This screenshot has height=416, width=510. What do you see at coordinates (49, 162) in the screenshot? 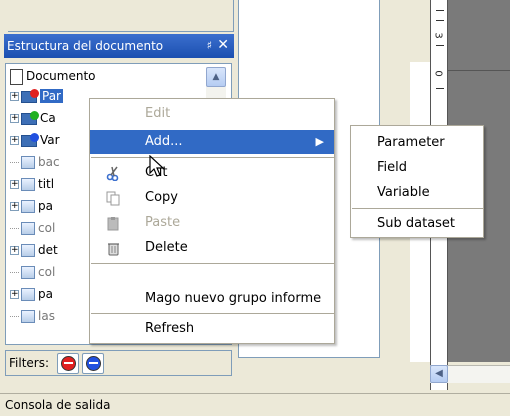
I see `tree-item-label: bac` at bounding box center [49, 162].